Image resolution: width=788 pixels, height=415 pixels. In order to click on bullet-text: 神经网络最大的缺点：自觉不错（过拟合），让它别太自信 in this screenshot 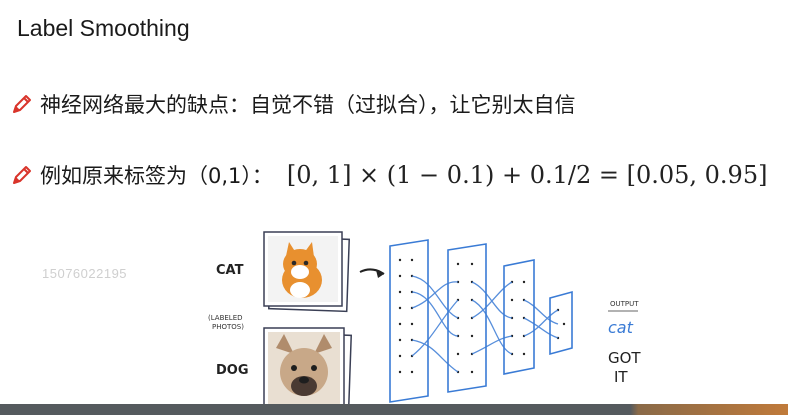, I will do `click(308, 105)`.